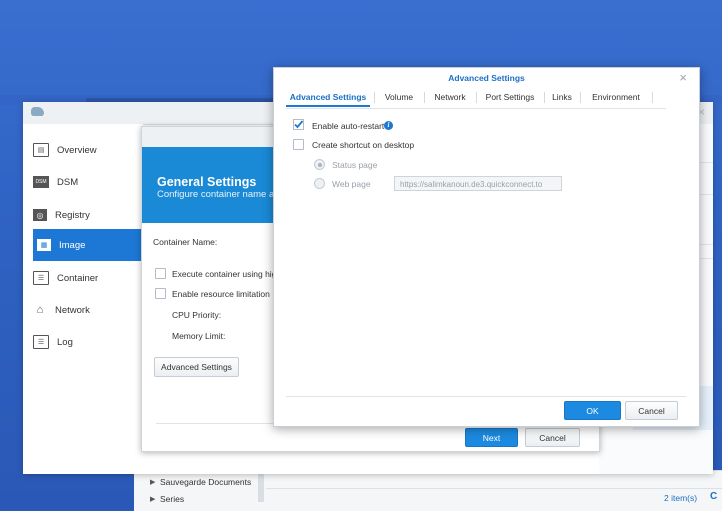 Image resolution: width=722 pixels, height=511 pixels. I want to click on advanced-settings-button: Advanced Settings, so click(196, 367).